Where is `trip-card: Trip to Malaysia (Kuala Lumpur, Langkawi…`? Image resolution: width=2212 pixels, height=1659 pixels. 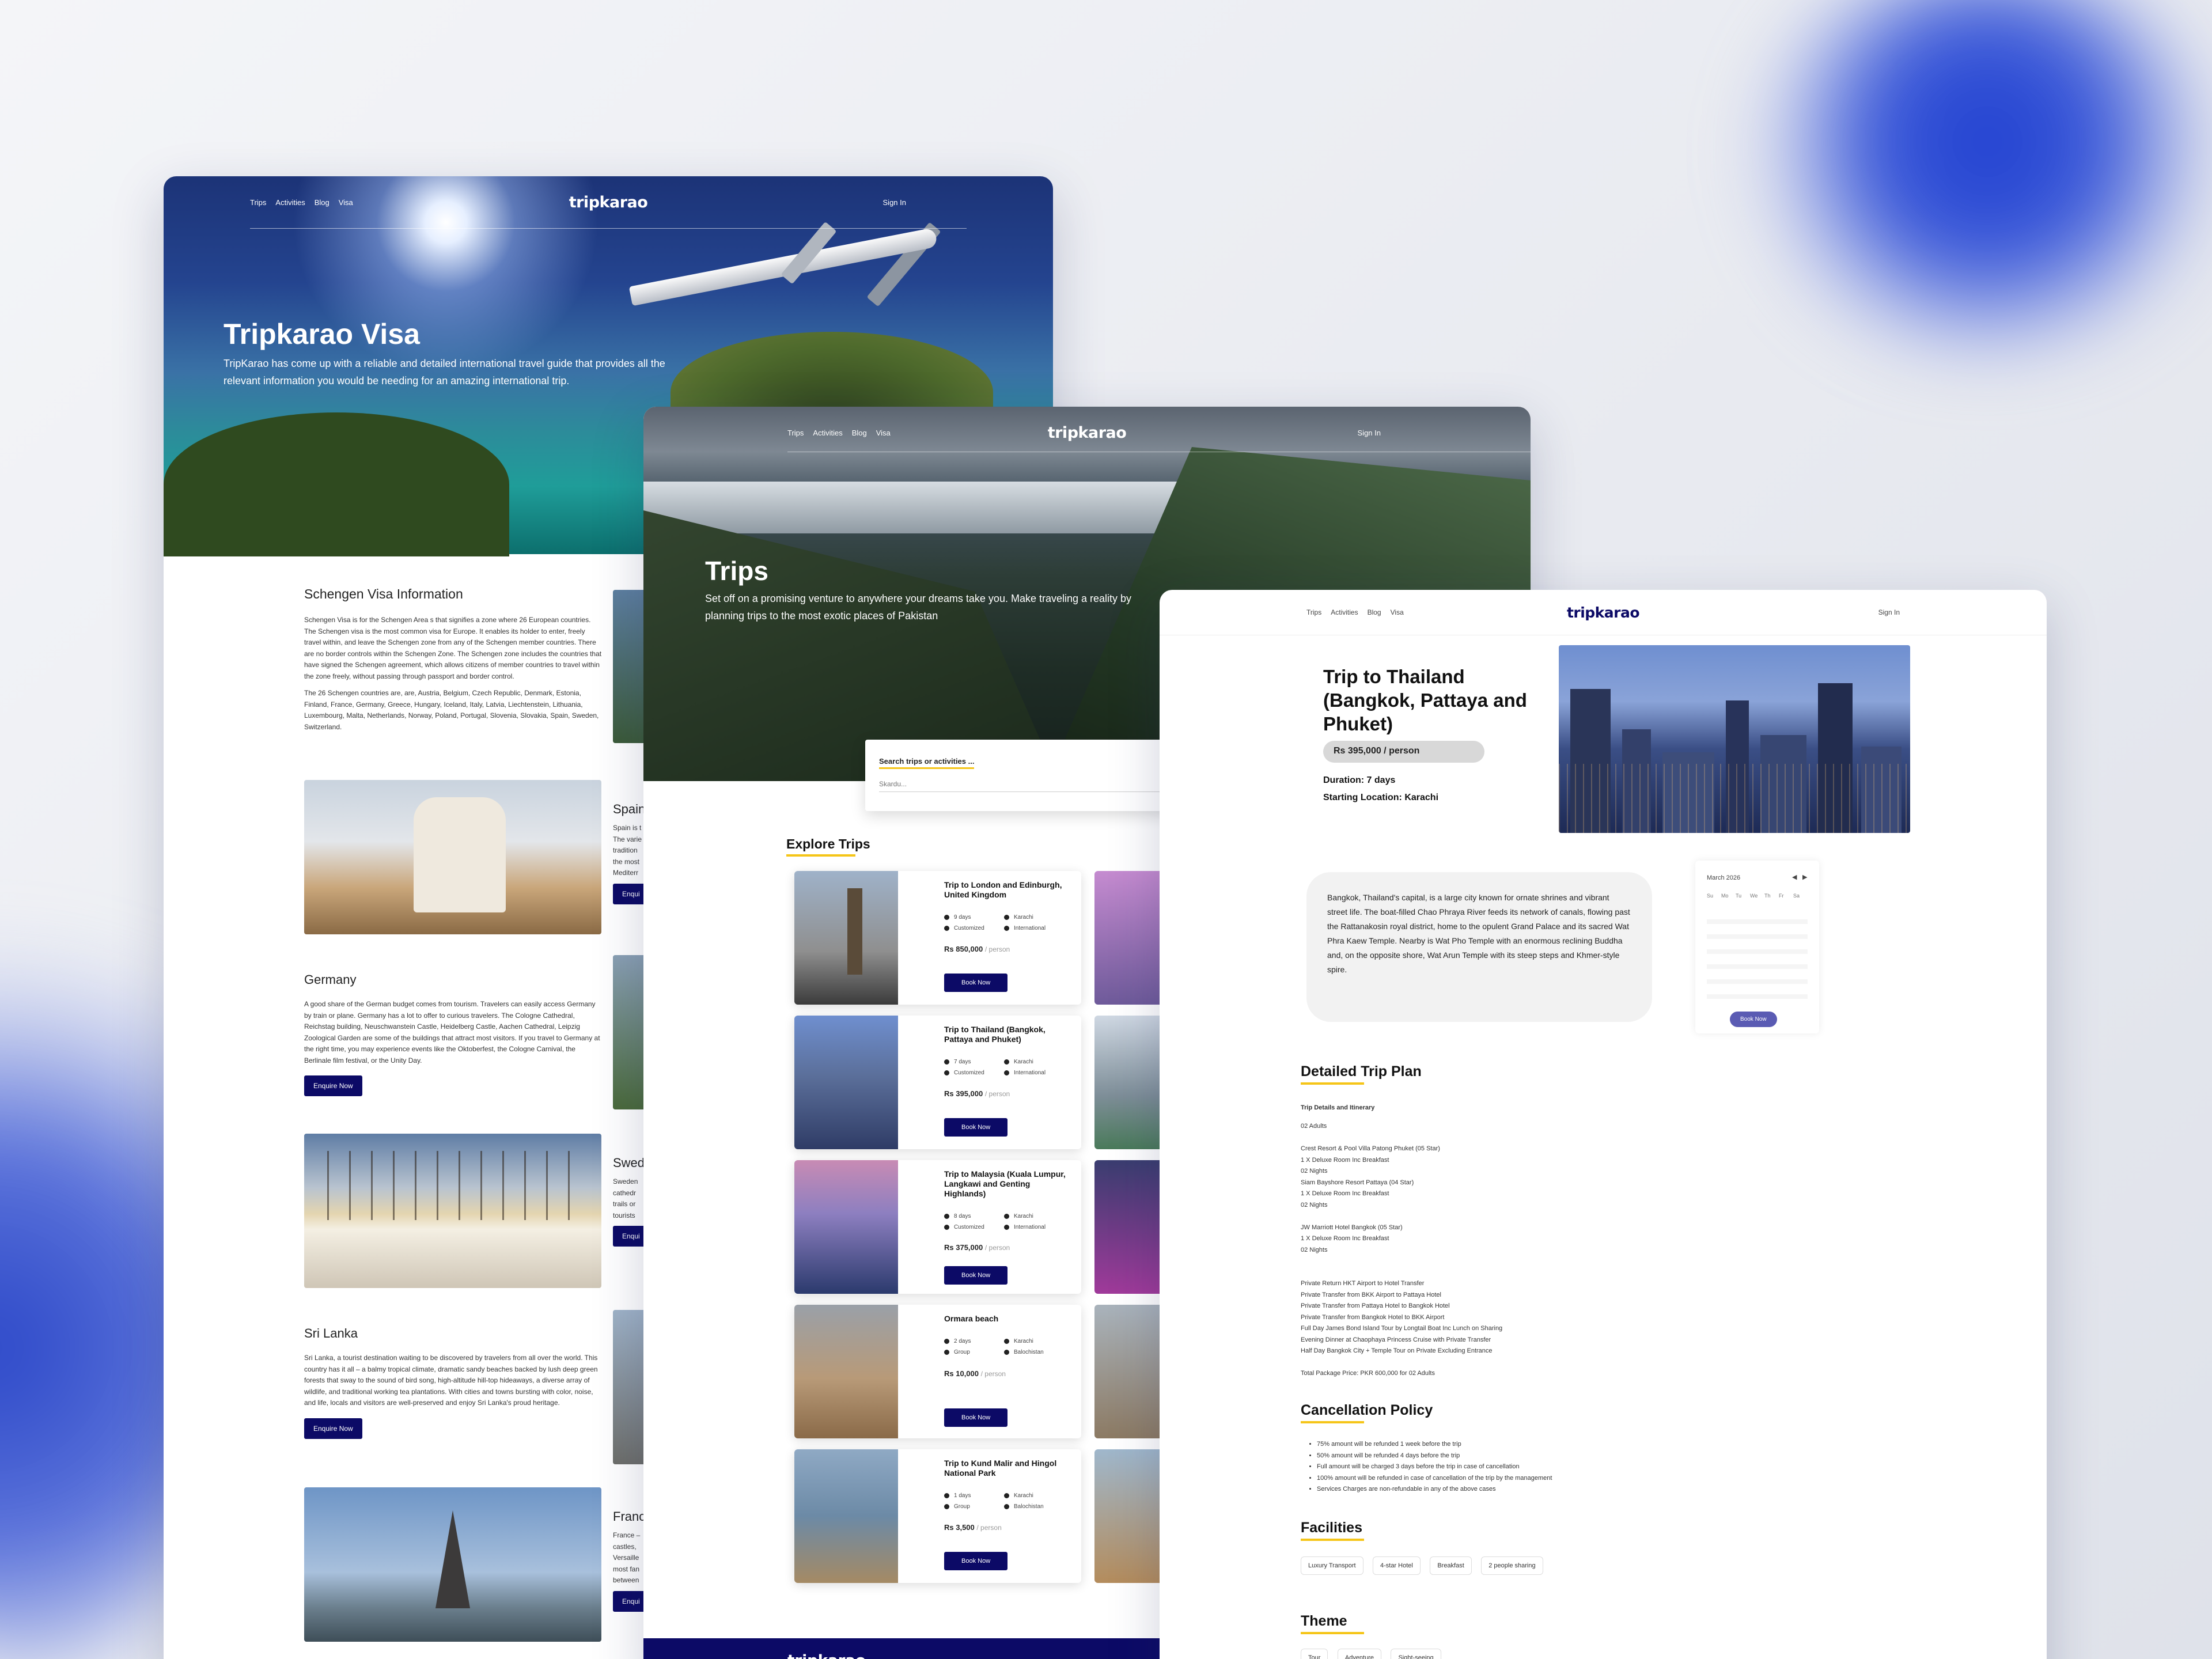 trip-card: Trip to Malaysia (Kuala Lumpur, Langkawi… is located at coordinates (937, 1227).